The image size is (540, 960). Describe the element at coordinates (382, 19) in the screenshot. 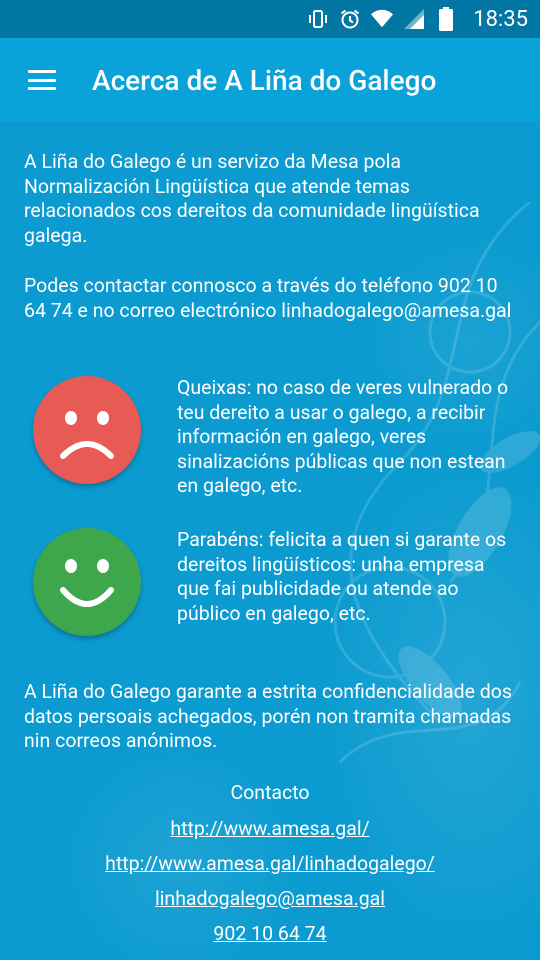

I see `wifi-icon` at that location.